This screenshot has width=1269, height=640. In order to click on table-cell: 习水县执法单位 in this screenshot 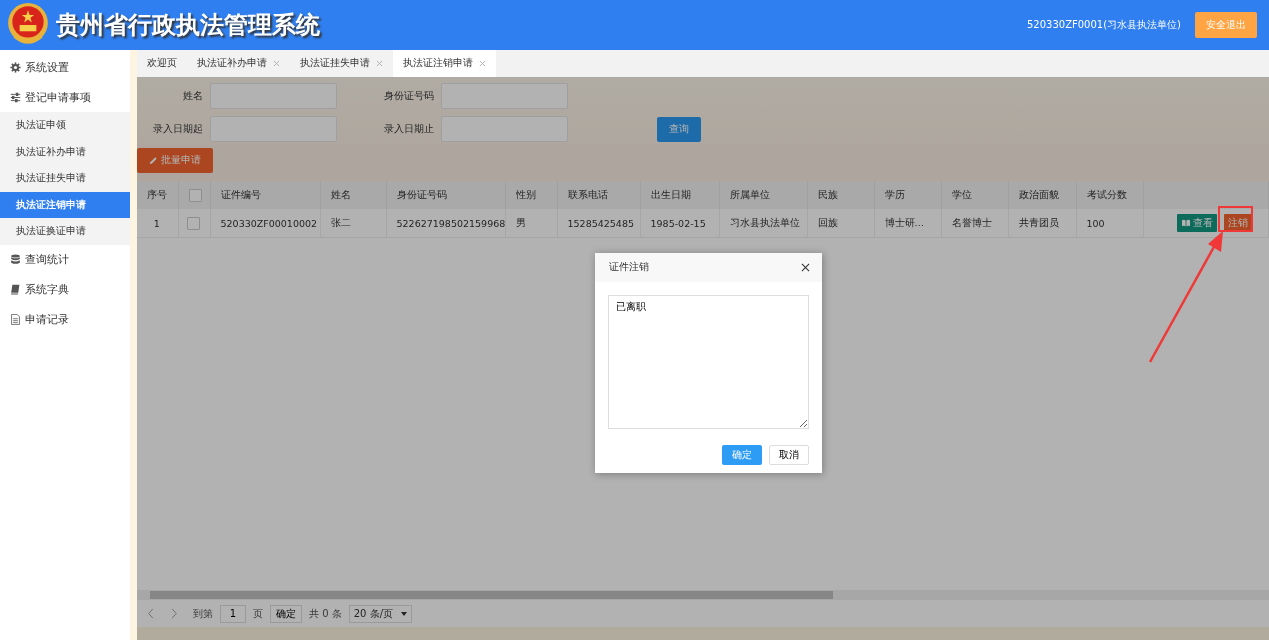, I will do `click(763, 223)`.